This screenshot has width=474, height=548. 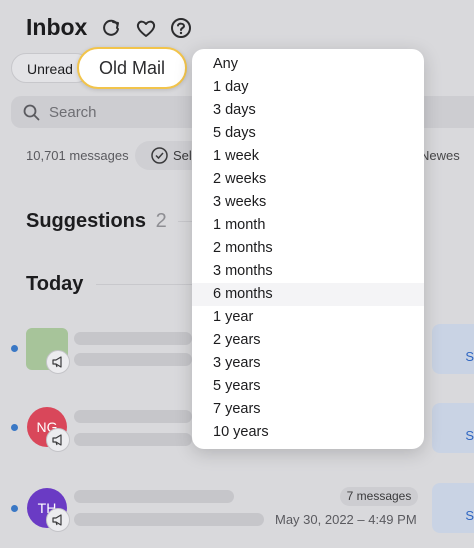 I want to click on thread-count-badge: 7 messages, so click(x=379, y=496).